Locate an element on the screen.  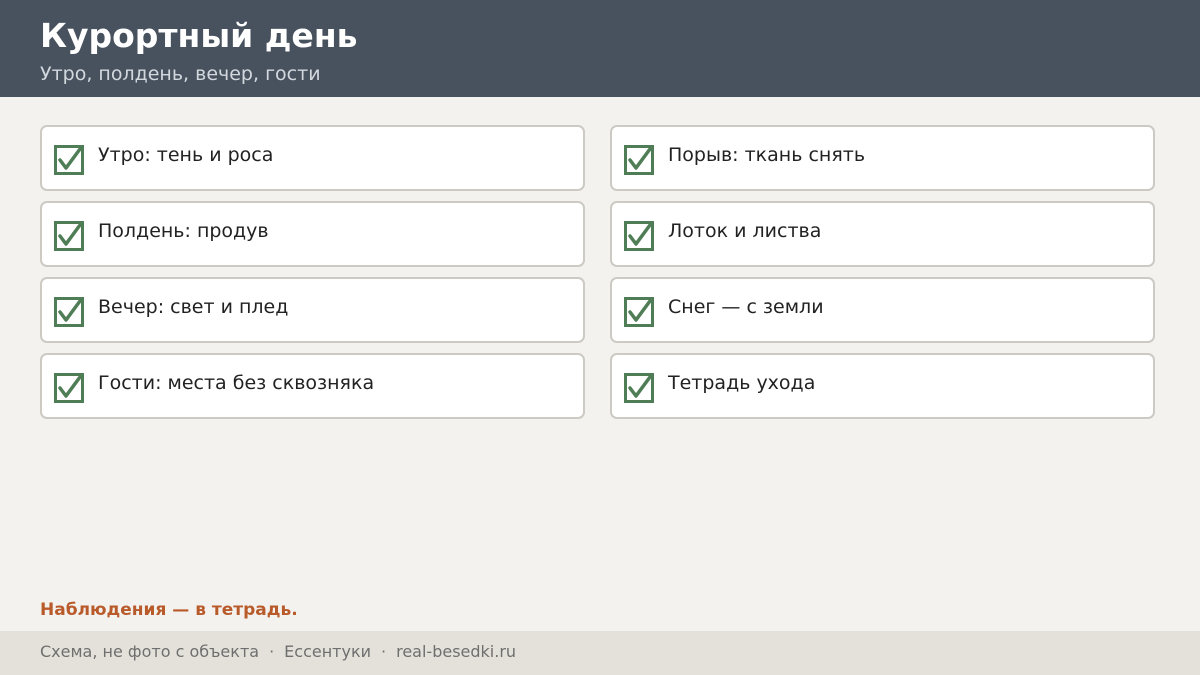
checklist-item-label: Гости: места без сквозняка is located at coordinates (236, 383).